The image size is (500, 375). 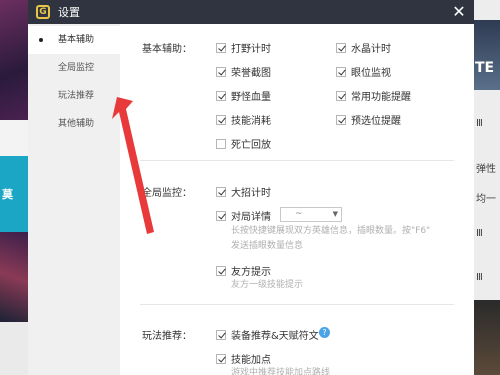 What do you see at coordinates (459, 12) in the screenshot?
I see `close-button: ✕` at bounding box center [459, 12].